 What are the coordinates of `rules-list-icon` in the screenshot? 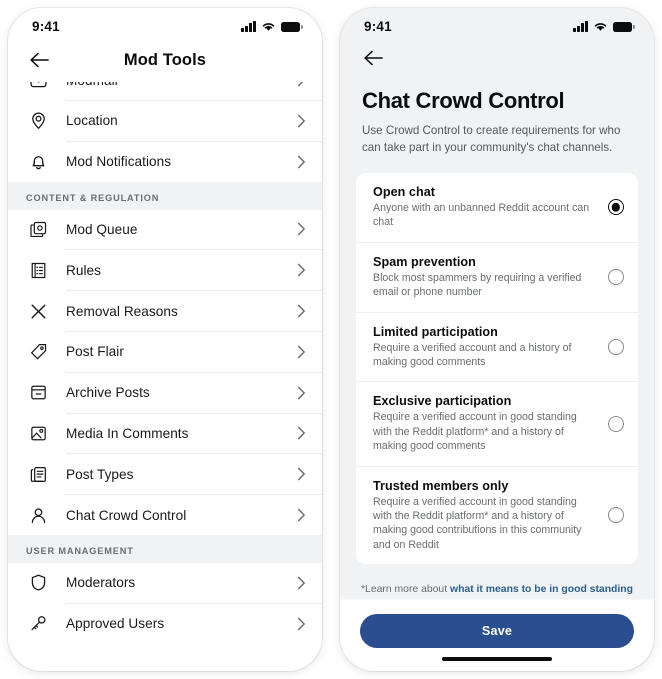 It's located at (38, 270).